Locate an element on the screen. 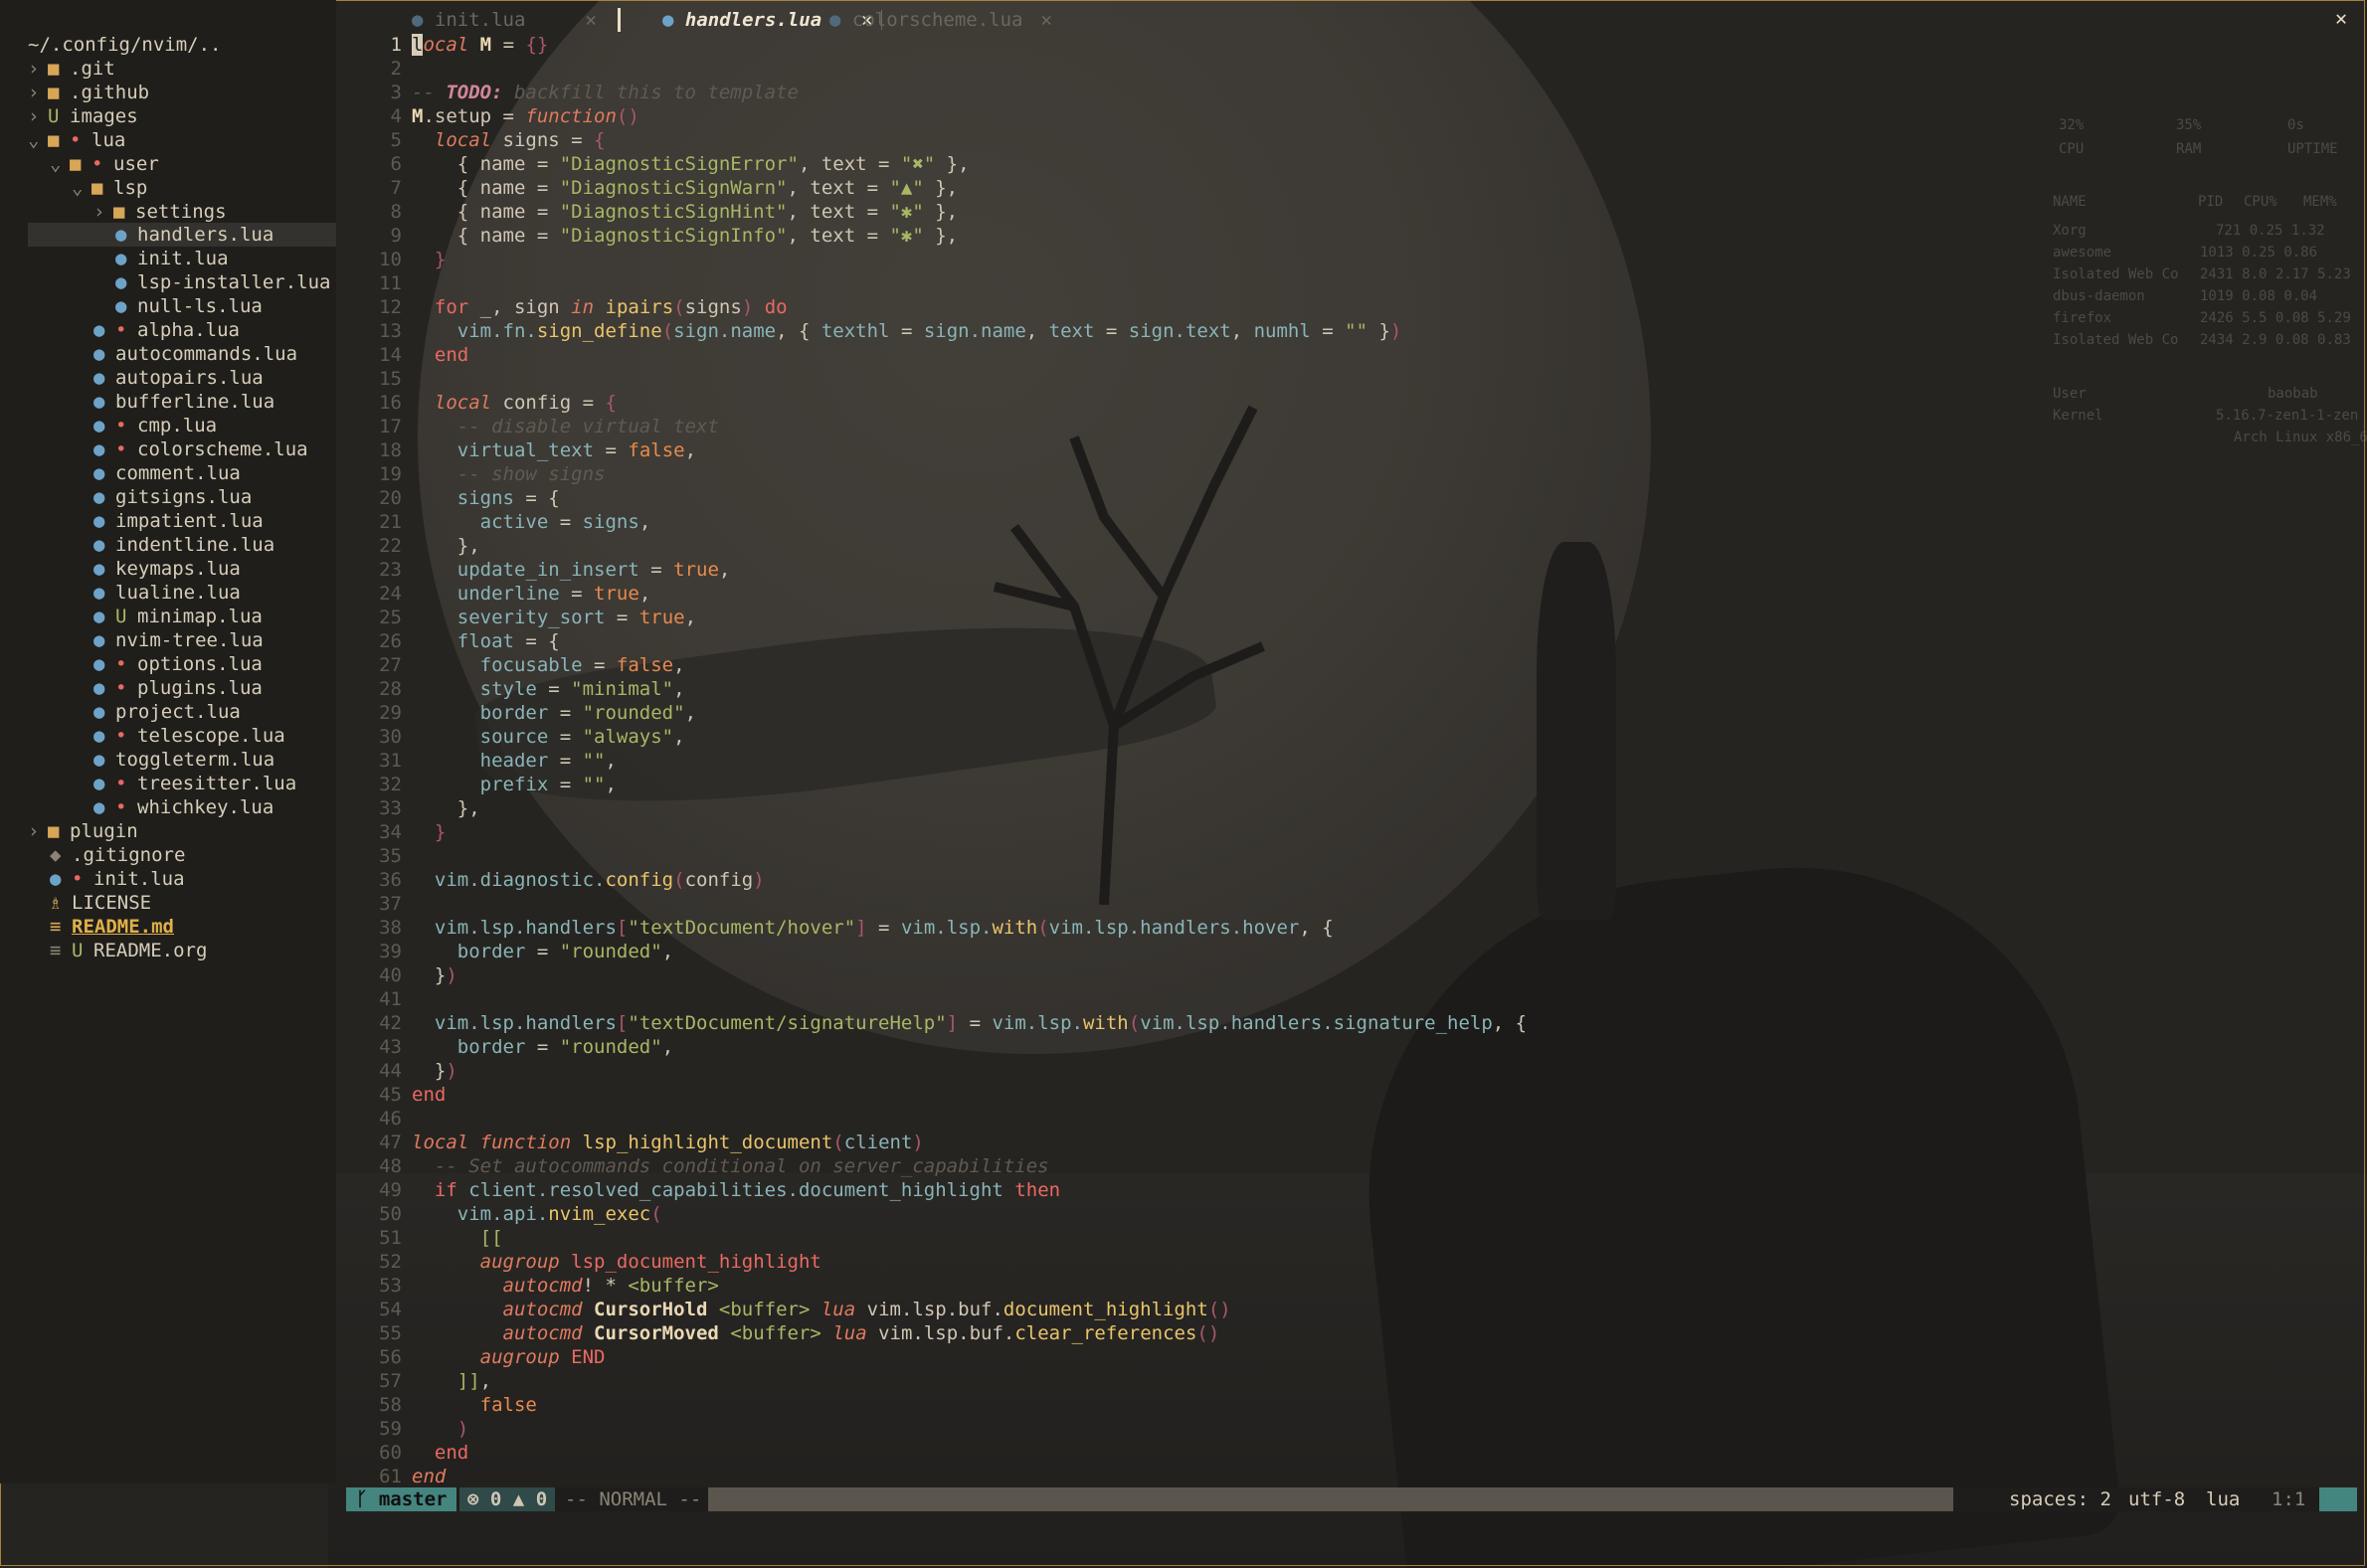  explorer-root-path: ~/.config/nvim/.. is located at coordinates (124, 45).